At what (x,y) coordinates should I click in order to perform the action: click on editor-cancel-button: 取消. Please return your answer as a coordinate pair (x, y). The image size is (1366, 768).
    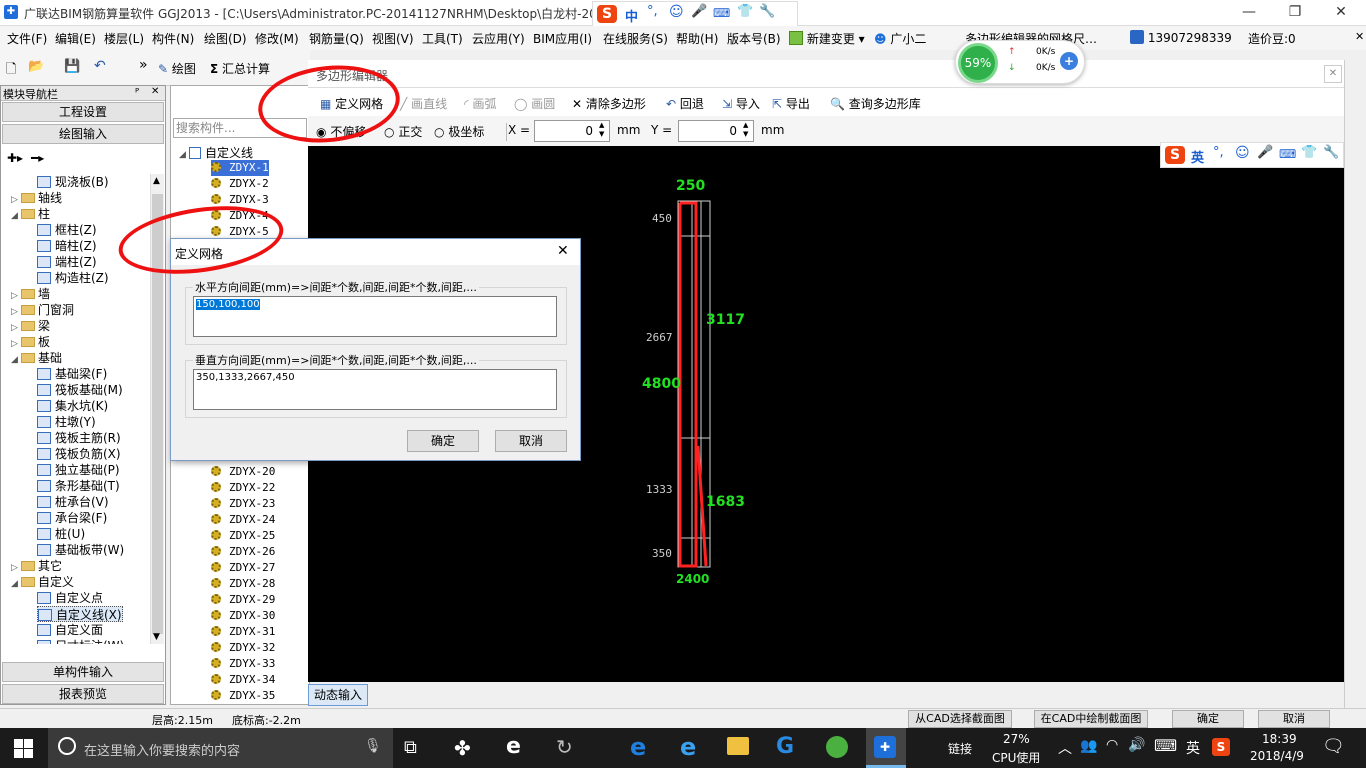
    Looking at the image, I should click on (1294, 719).